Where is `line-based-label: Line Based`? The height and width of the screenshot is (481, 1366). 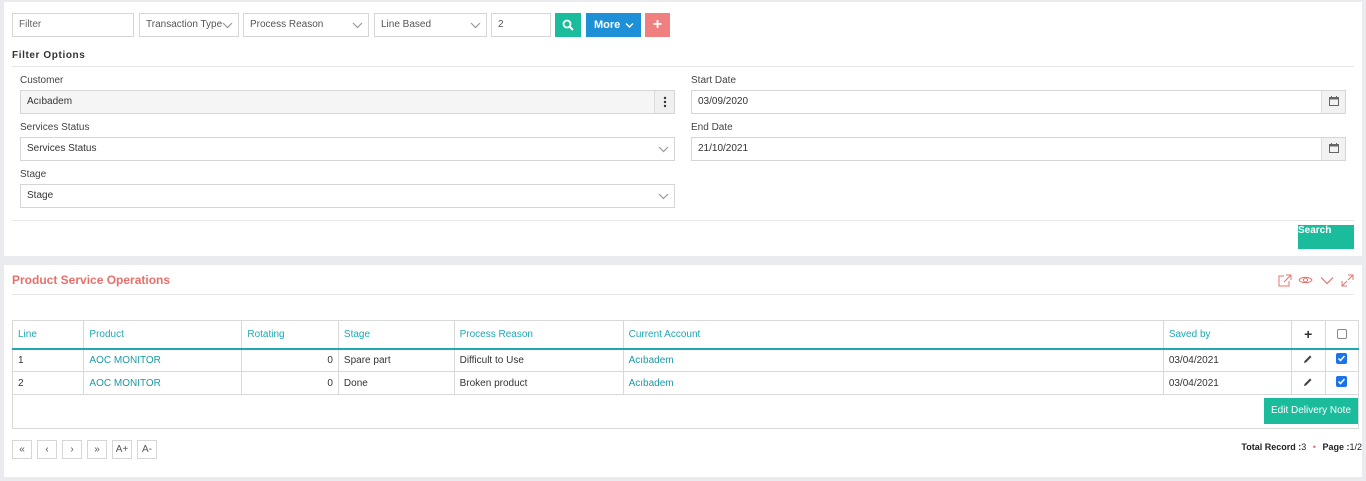
line-based-label: Line Based is located at coordinates (406, 24).